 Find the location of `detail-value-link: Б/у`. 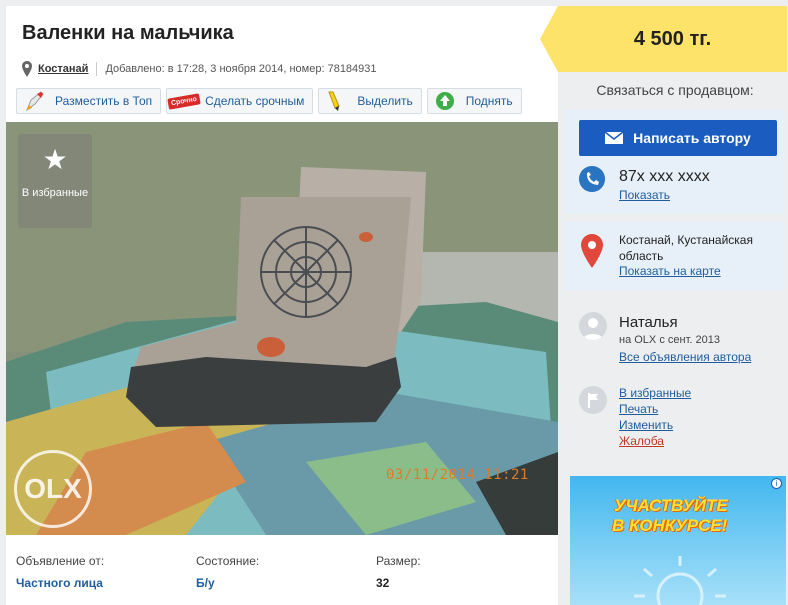

detail-value-link: Б/у is located at coordinates (286, 583).